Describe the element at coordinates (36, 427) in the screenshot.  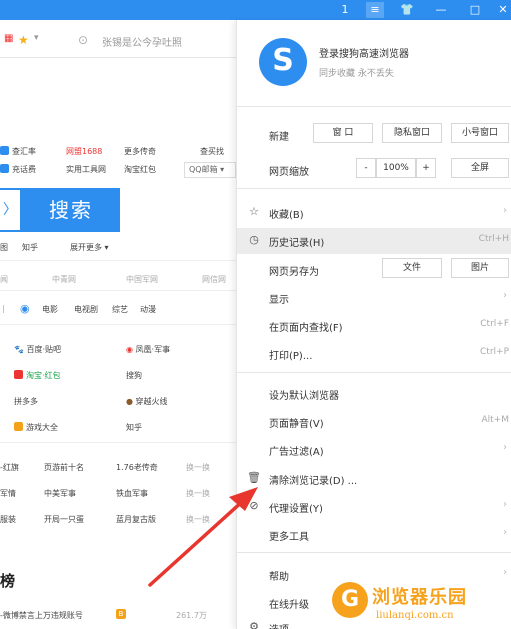
I see `site-link: 游戏大全` at that location.